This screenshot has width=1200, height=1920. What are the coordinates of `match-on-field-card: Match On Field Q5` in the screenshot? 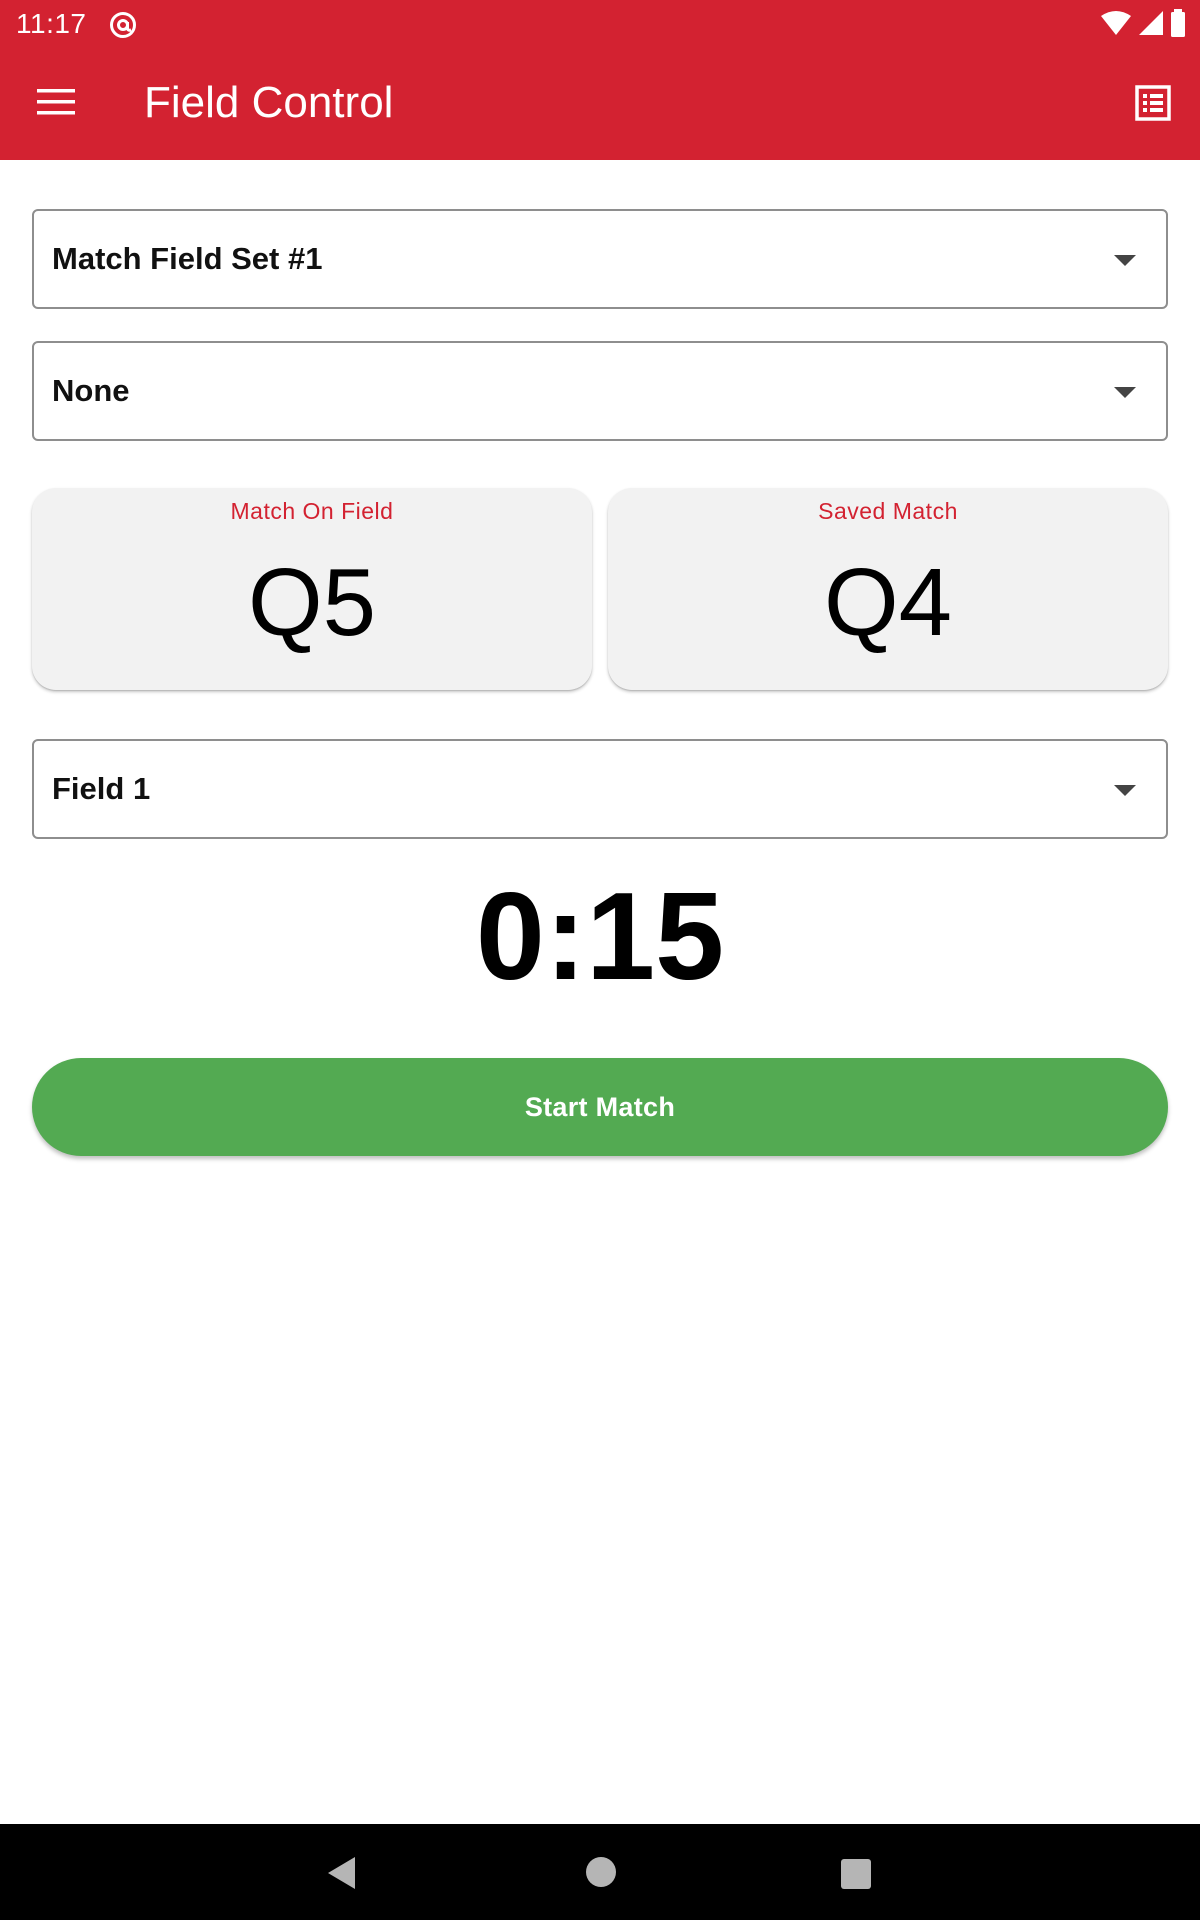 It's located at (312, 589).